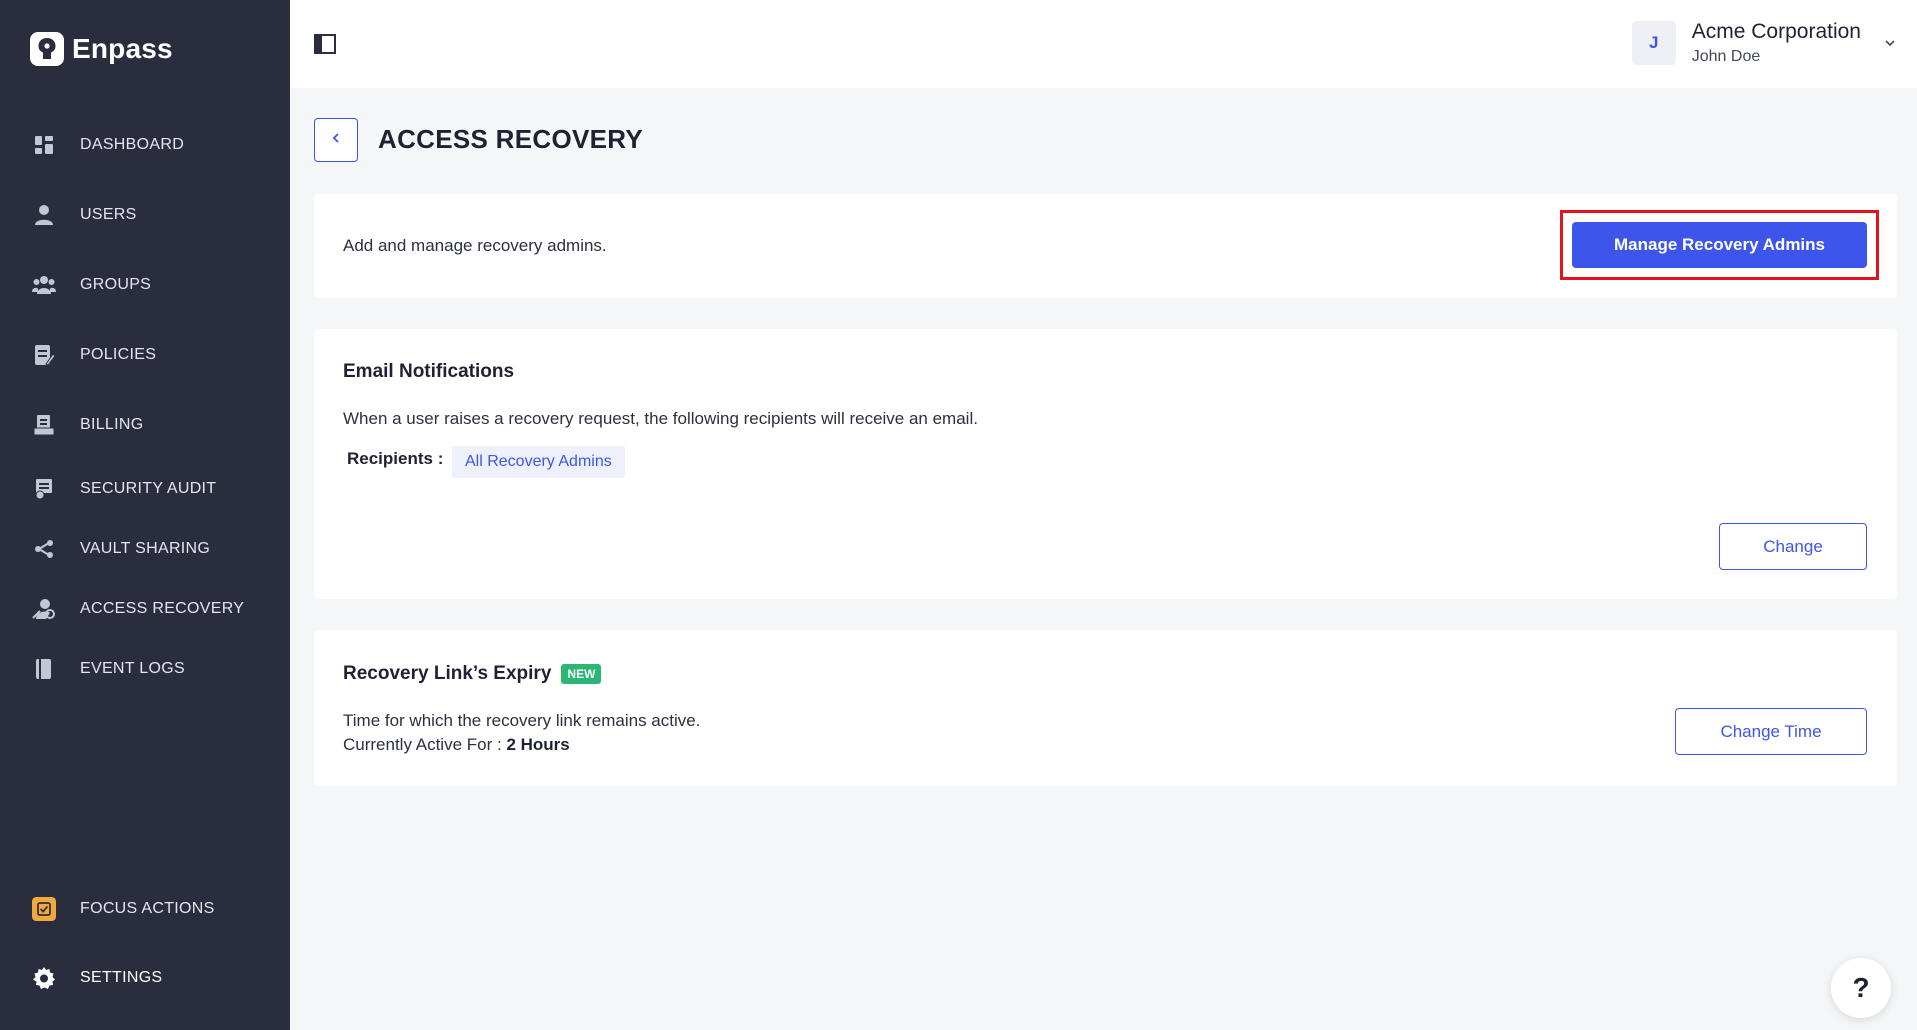 This screenshot has width=1917, height=1030. What do you see at coordinates (162, 608) in the screenshot?
I see `sidebar-item-label: ACCESS RECOVERY` at bounding box center [162, 608].